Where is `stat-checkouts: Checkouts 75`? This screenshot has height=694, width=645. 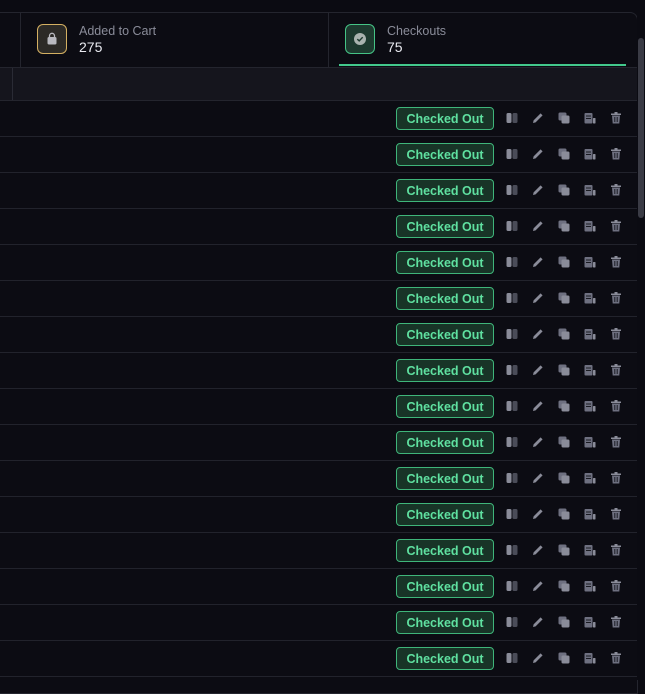
stat-checkouts: Checkouts 75 is located at coordinates (483, 40).